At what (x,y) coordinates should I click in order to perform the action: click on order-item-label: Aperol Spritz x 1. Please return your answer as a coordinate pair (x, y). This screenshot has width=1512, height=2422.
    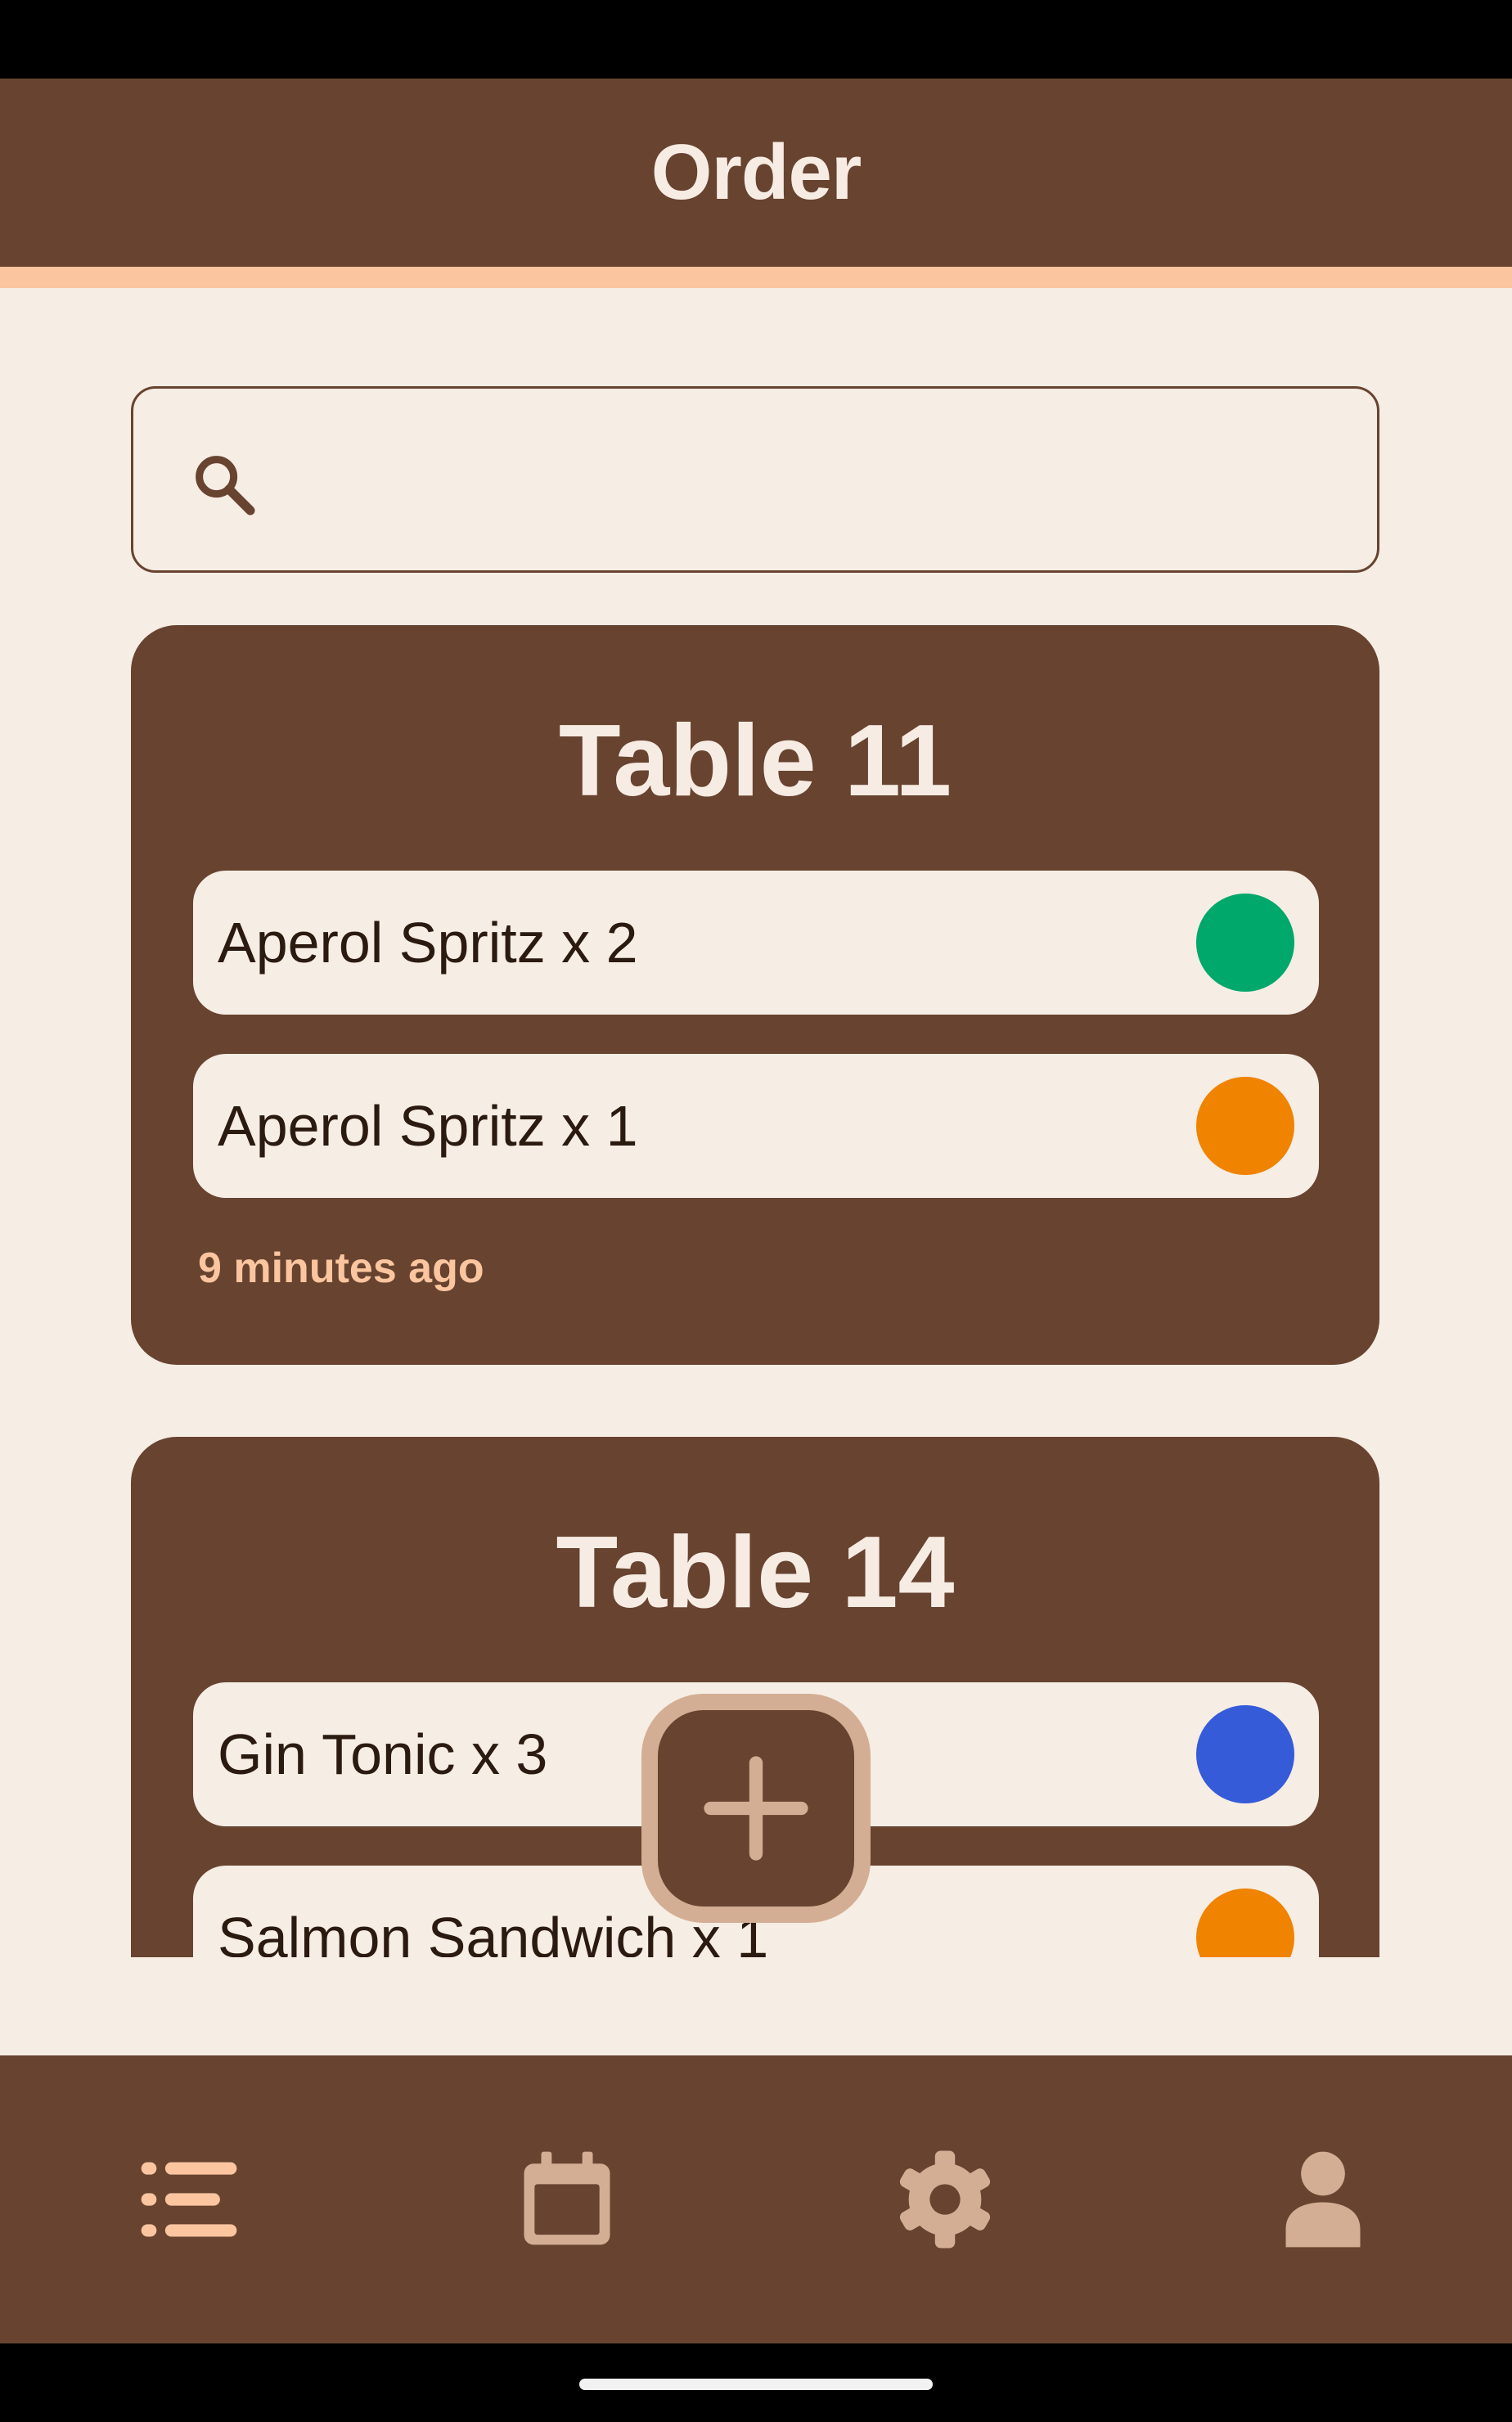
    Looking at the image, I should click on (428, 1126).